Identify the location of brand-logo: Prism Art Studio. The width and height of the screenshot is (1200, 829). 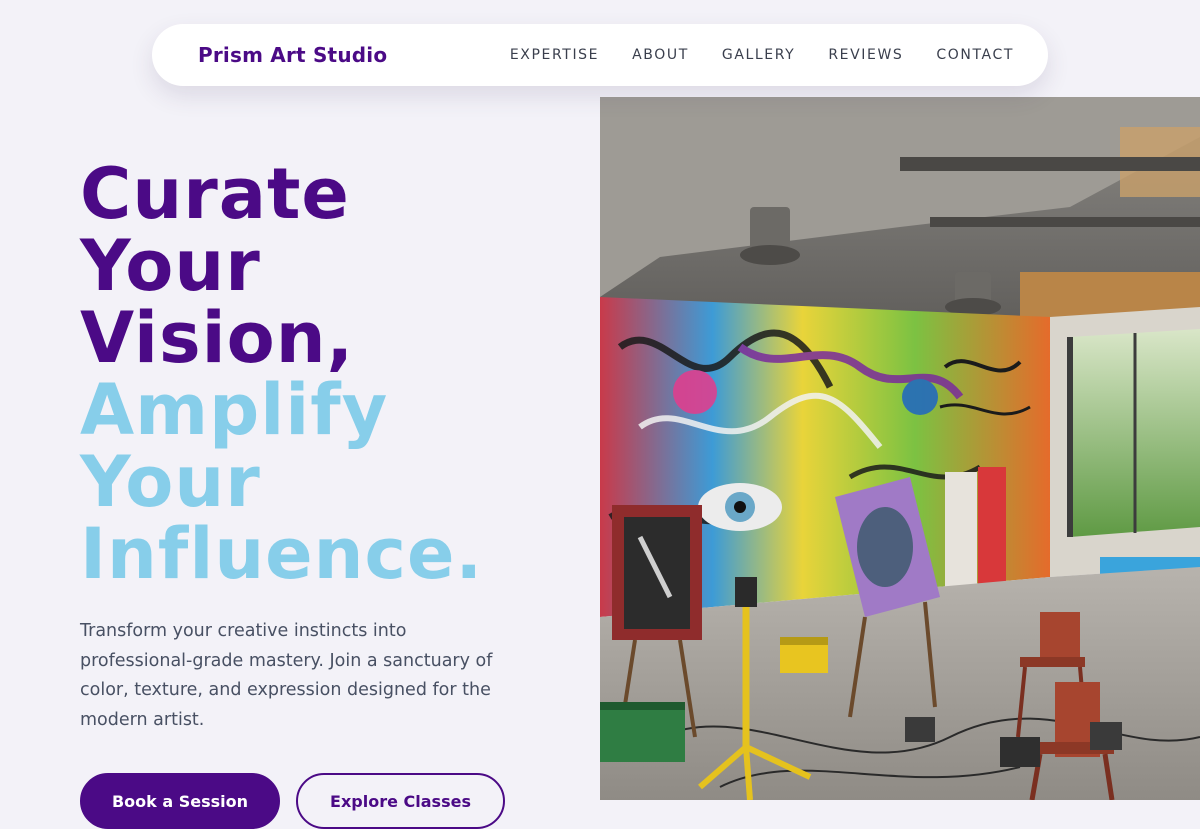
(292, 55).